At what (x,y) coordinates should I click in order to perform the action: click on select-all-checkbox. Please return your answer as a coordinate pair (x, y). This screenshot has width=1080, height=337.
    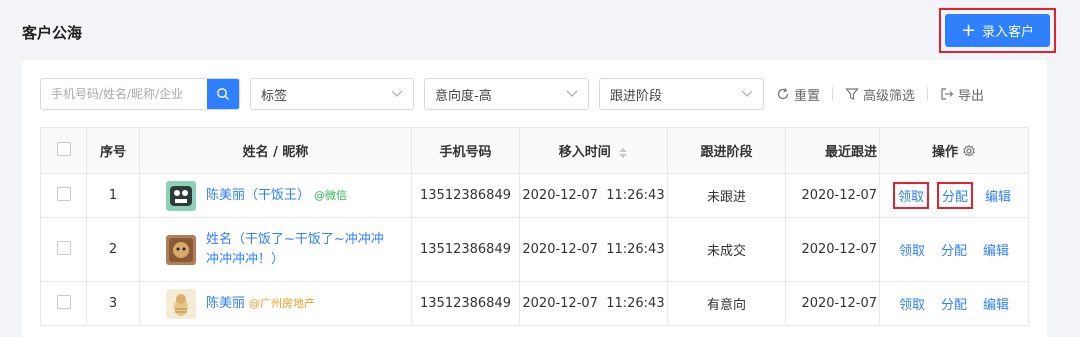
    Looking at the image, I should click on (63, 148).